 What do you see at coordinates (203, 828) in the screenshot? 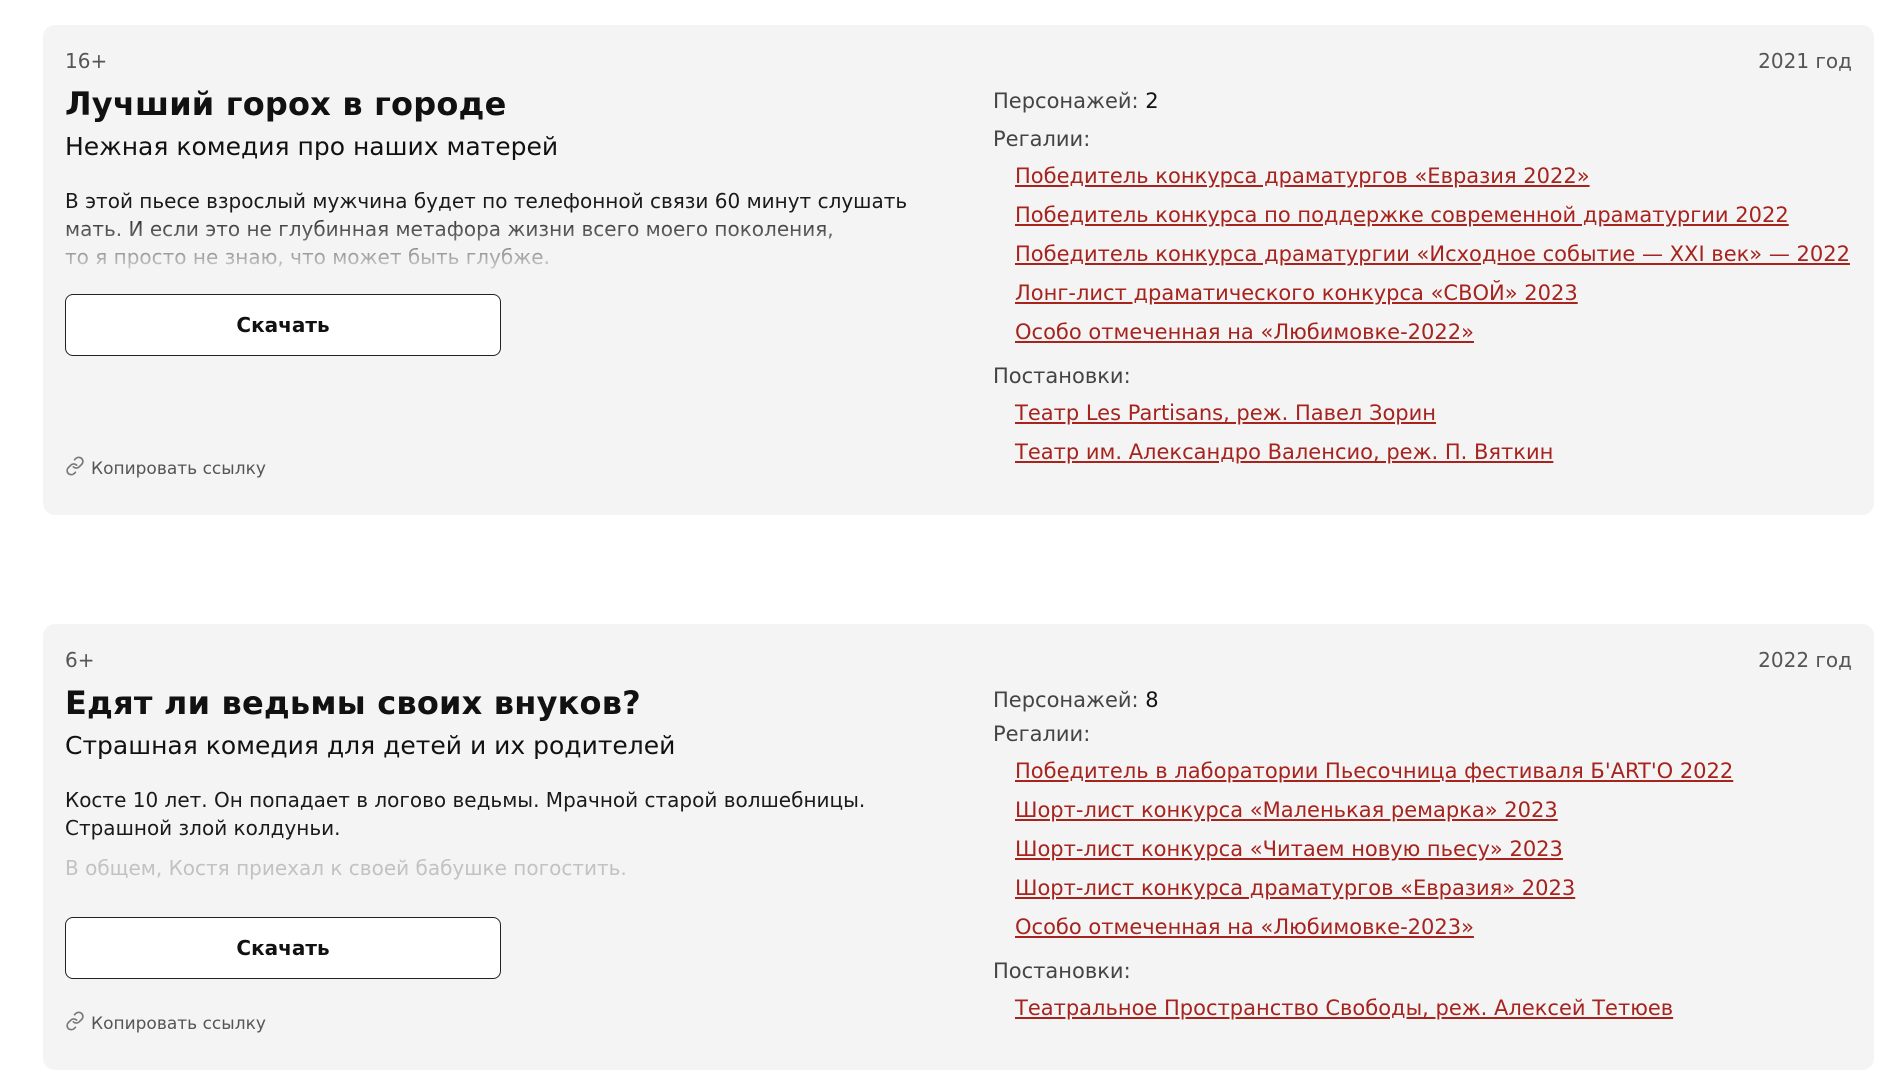
I see `description-line: Страшной злой колдуньи.` at bounding box center [203, 828].